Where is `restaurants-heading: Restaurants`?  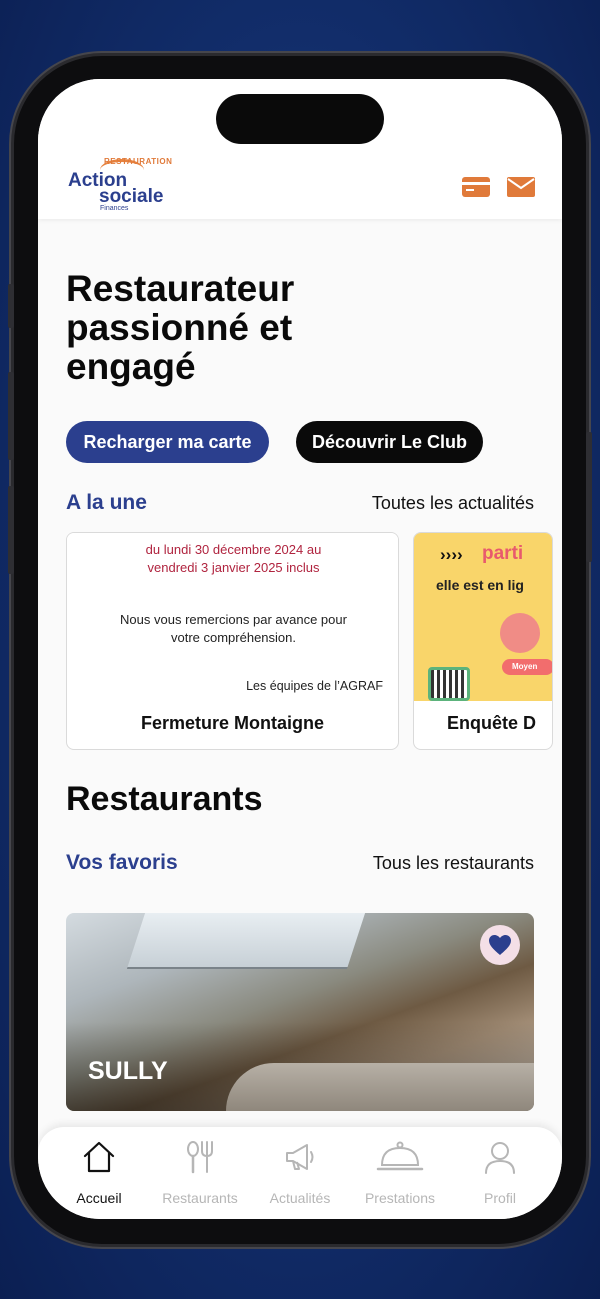
restaurants-heading: Restaurants is located at coordinates (164, 799).